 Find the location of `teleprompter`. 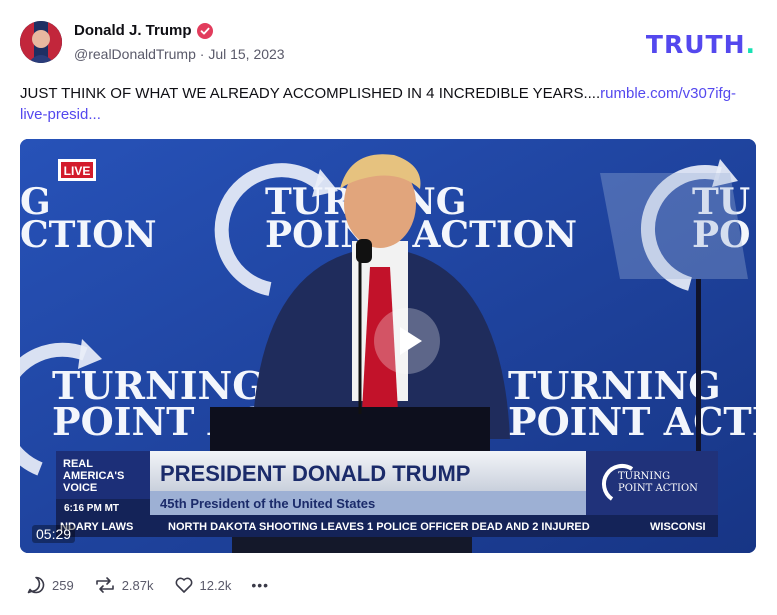

teleprompter is located at coordinates (674, 226).